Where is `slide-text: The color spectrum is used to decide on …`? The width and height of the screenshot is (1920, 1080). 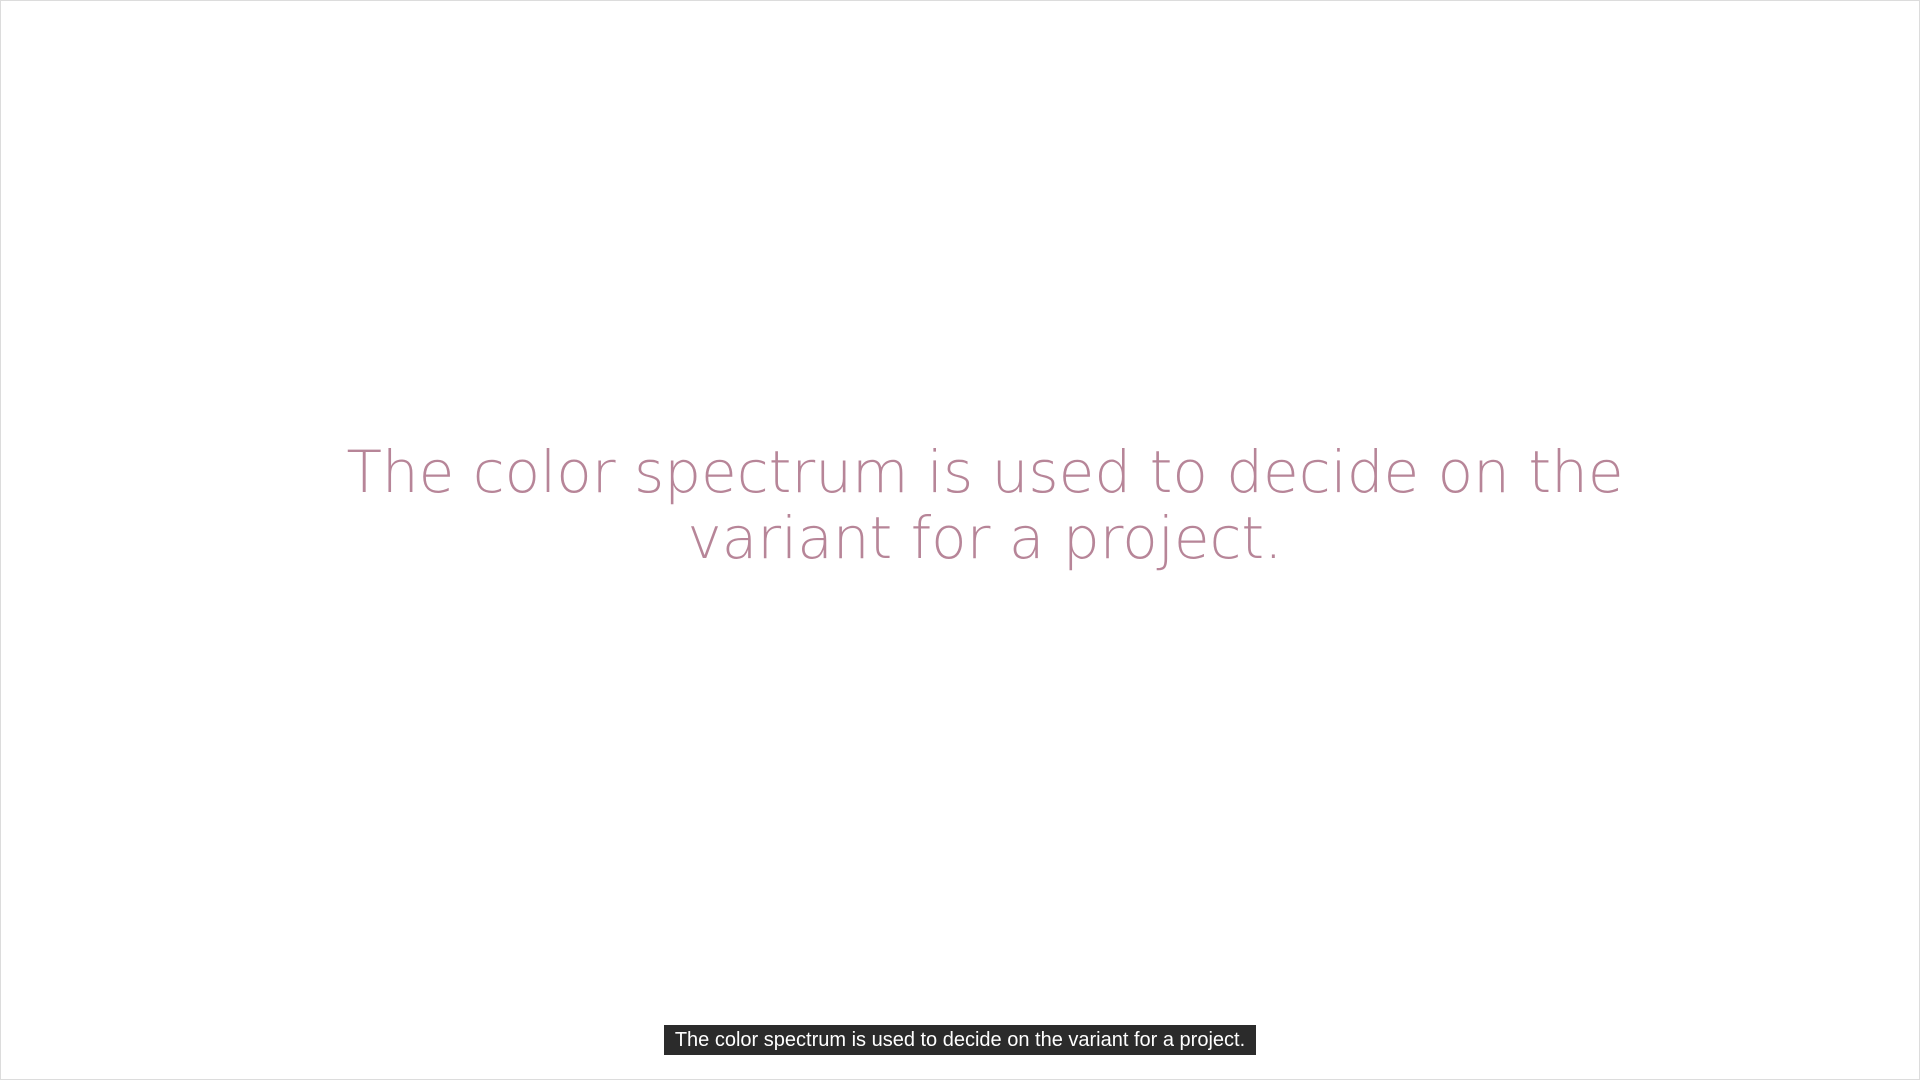 slide-text: The color spectrum is used to decide on … is located at coordinates (985, 505).